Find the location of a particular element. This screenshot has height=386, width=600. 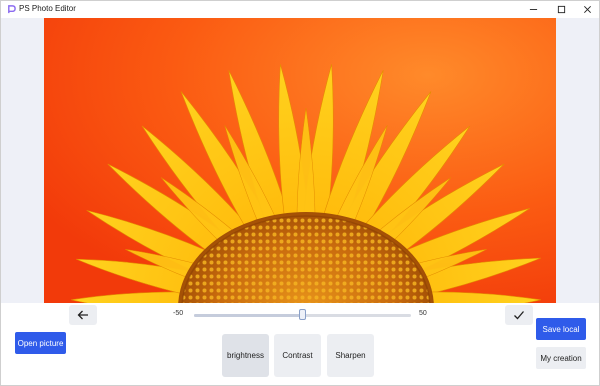

slider-fill is located at coordinates (248, 315).